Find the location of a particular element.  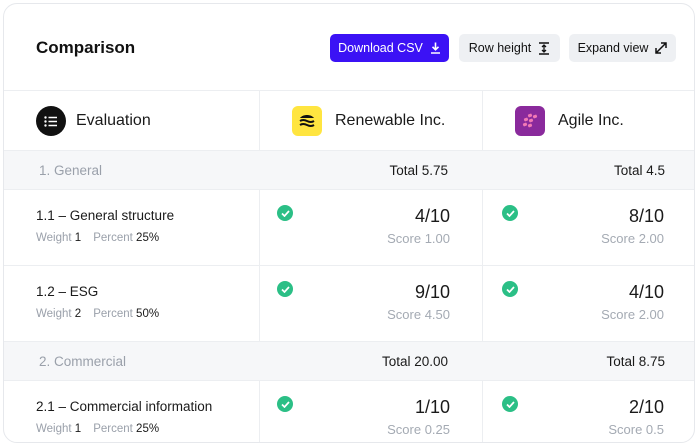

item-title: 1.1 – General structure is located at coordinates (105, 215).